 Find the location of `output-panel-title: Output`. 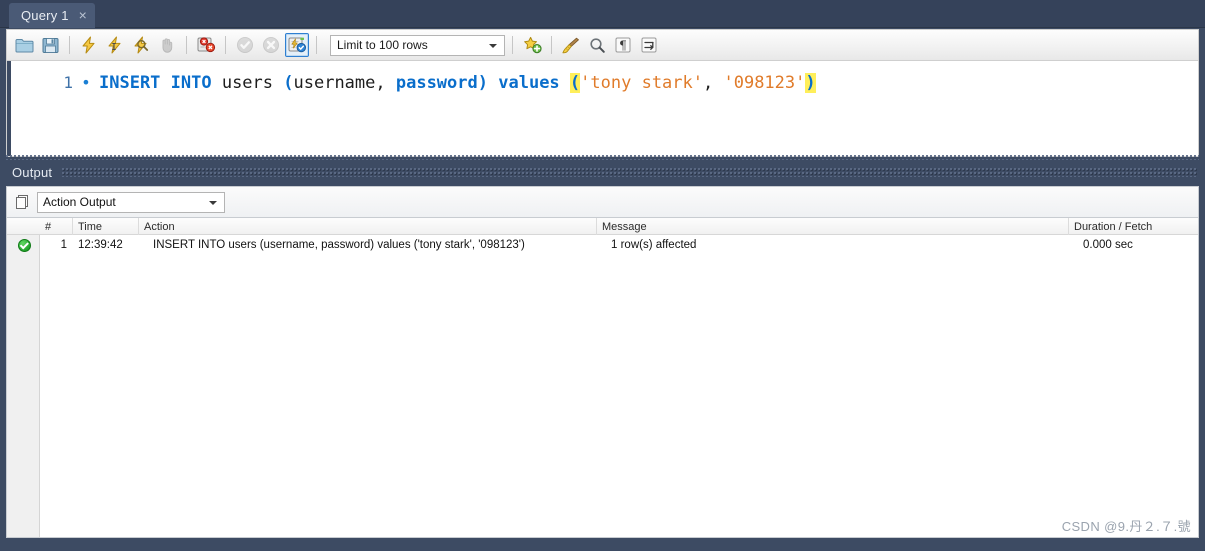

output-panel-title: Output is located at coordinates (32, 172).